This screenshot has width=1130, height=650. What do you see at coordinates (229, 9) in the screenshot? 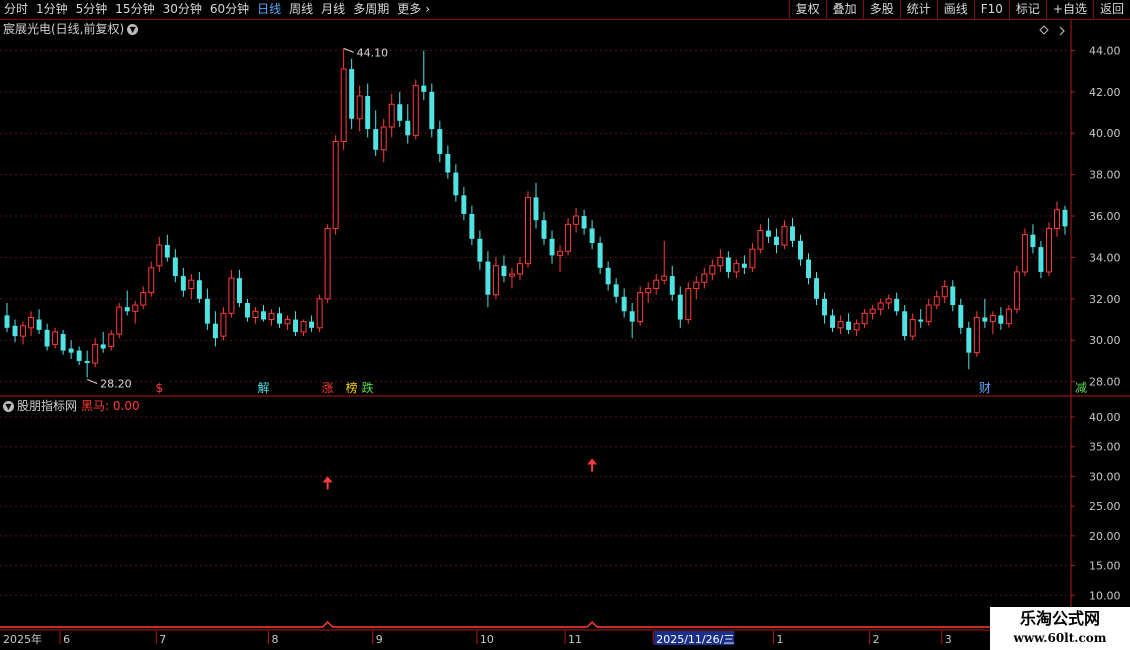
I see `period-tab-5: 60分钟` at bounding box center [229, 9].